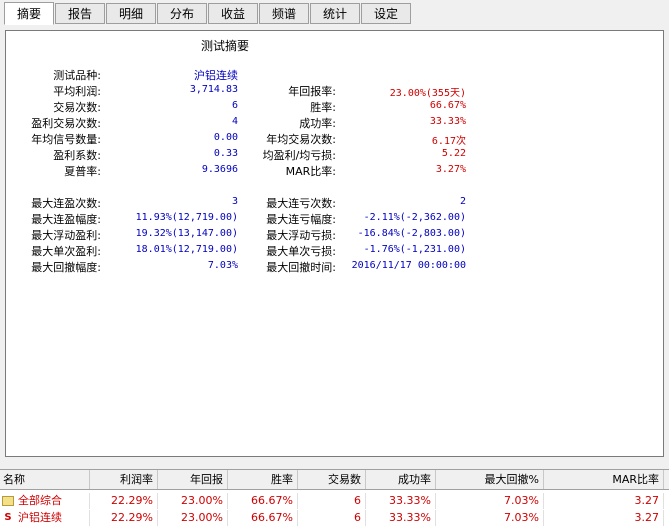 Image resolution: width=669 pixels, height=529 pixels. I want to click on col-header-annual-return: 年回报, so click(193, 479).